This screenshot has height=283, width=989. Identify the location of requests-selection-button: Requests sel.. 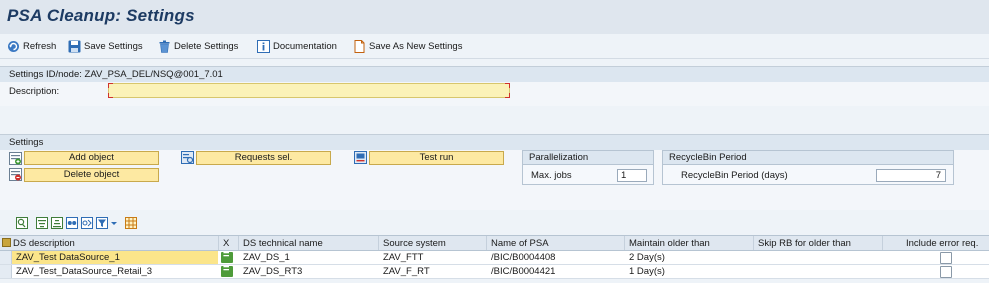
(263, 158).